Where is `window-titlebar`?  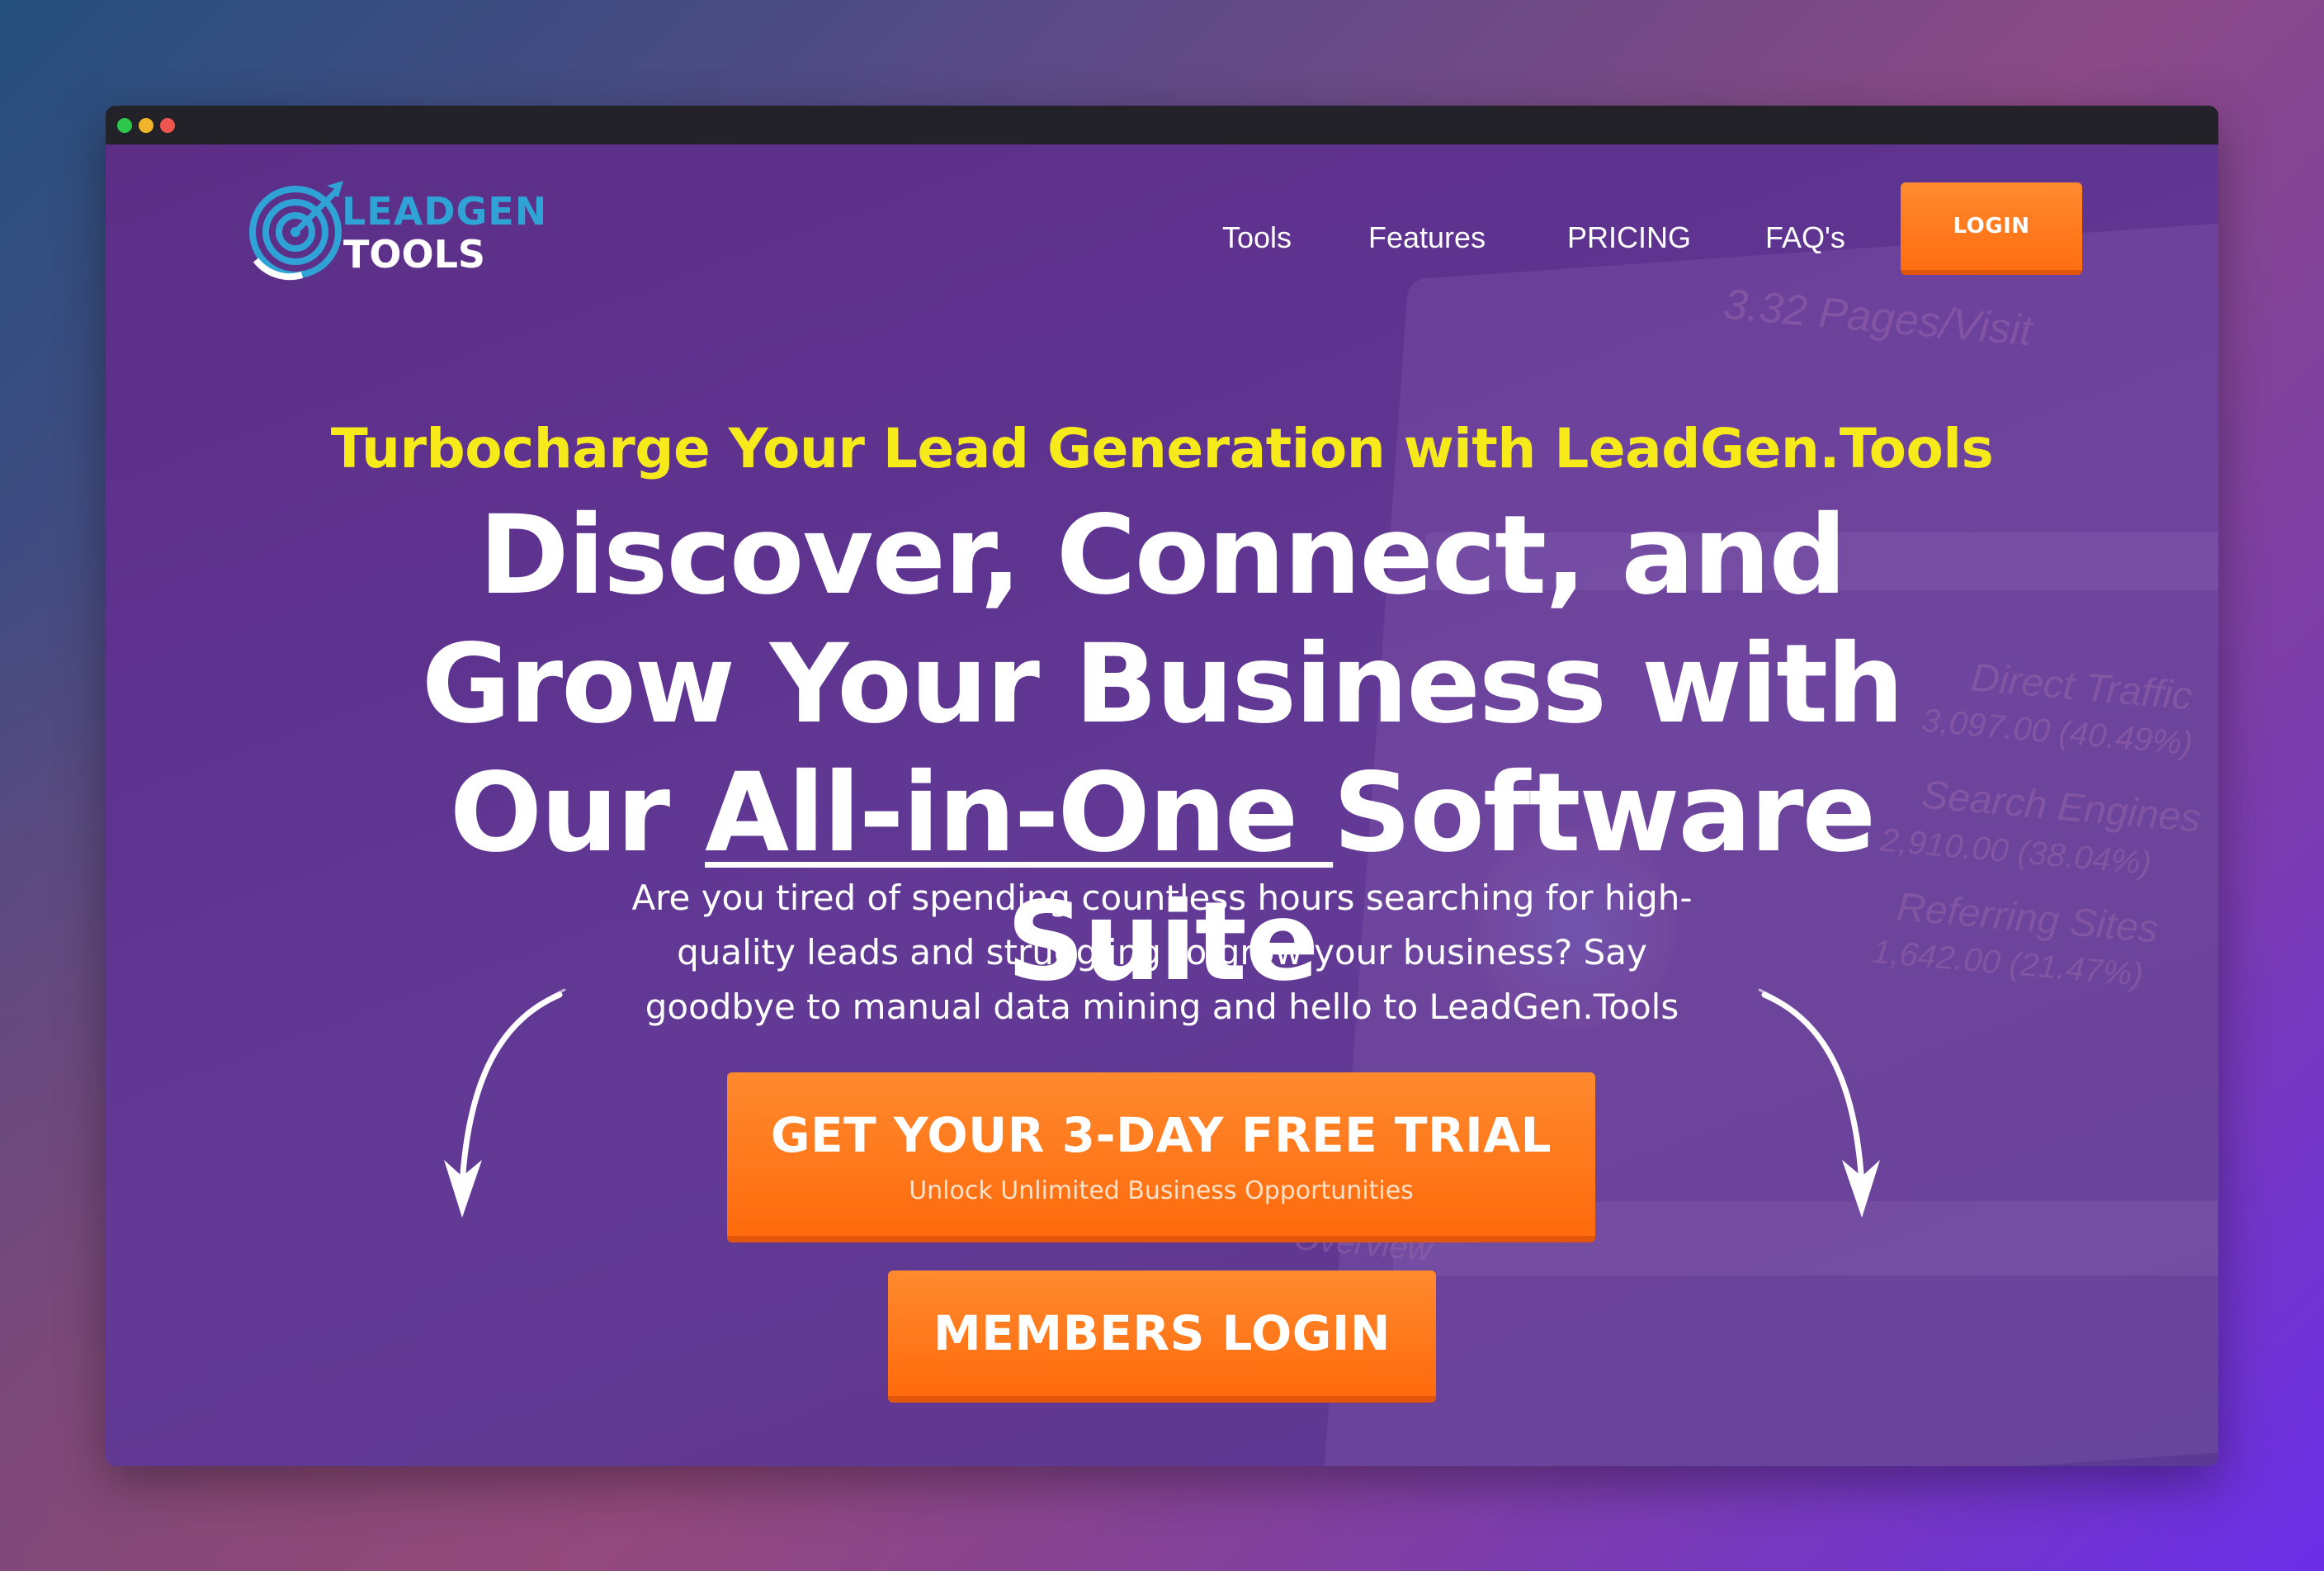
window-titlebar is located at coordinates (1162, 125).